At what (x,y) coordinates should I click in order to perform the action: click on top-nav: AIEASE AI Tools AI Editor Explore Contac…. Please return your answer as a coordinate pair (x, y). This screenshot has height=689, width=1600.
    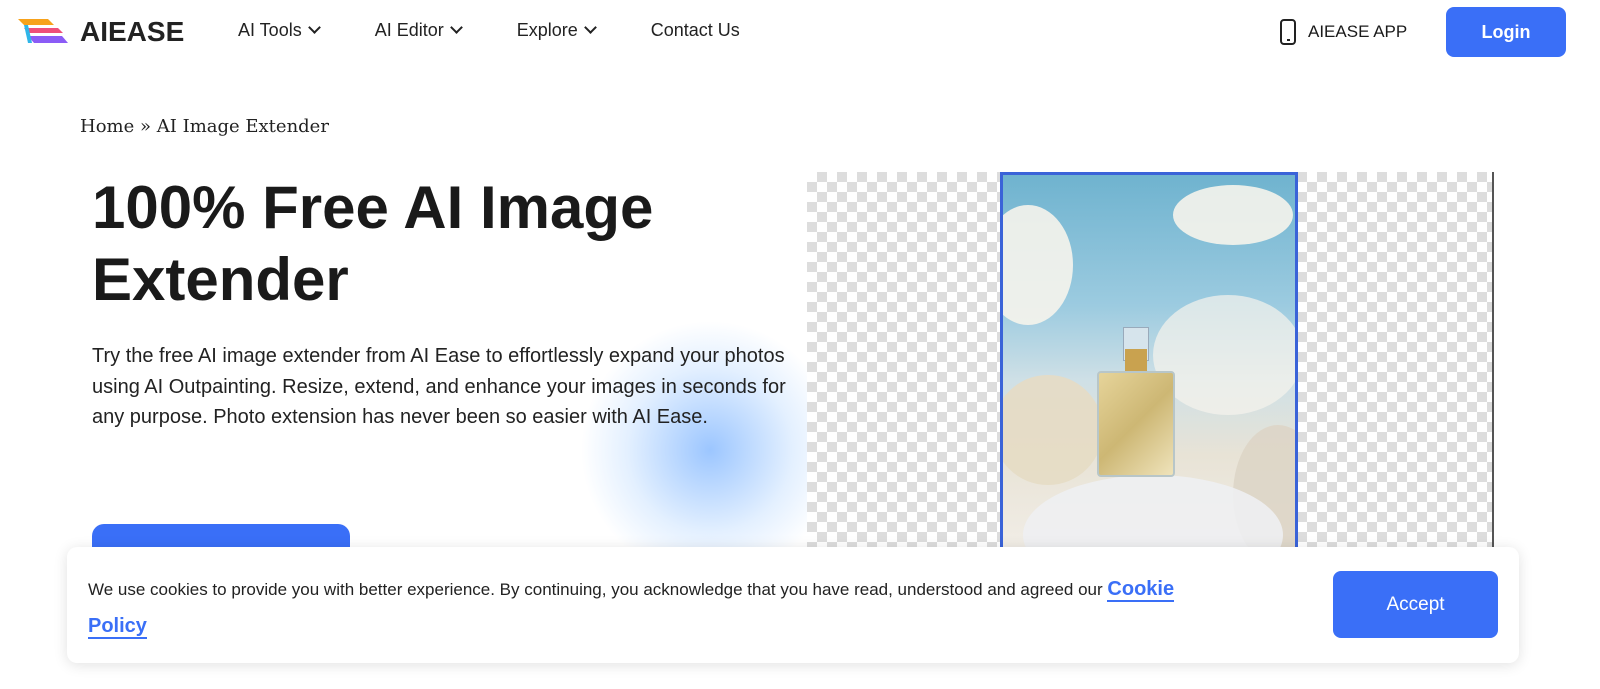
    Looking at the image, I should click on (800, 32).